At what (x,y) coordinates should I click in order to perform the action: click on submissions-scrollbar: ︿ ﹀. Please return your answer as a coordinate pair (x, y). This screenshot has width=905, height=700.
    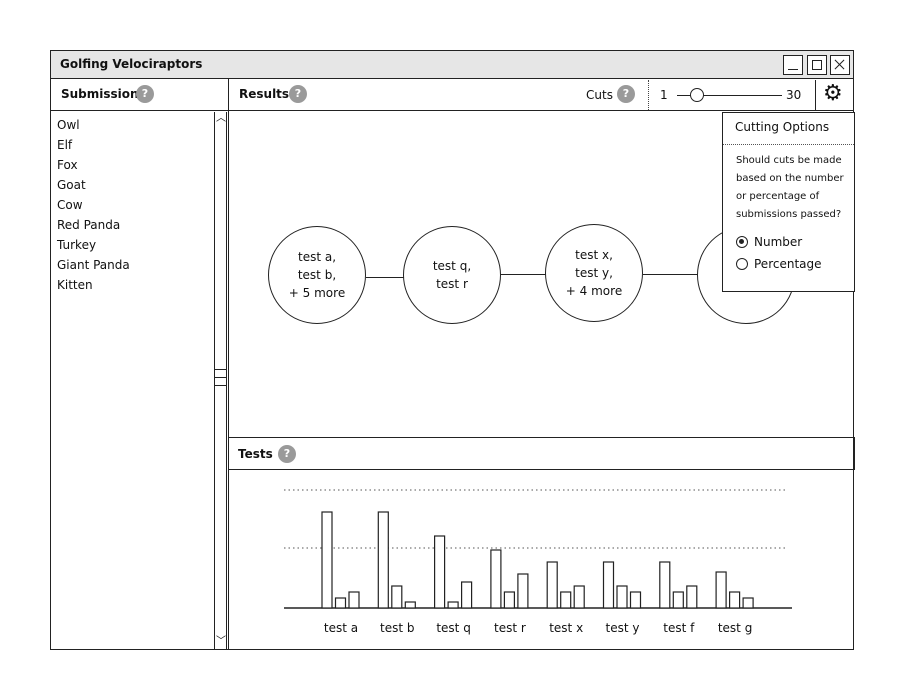
    Looking at the image, I should click on (220, 380).